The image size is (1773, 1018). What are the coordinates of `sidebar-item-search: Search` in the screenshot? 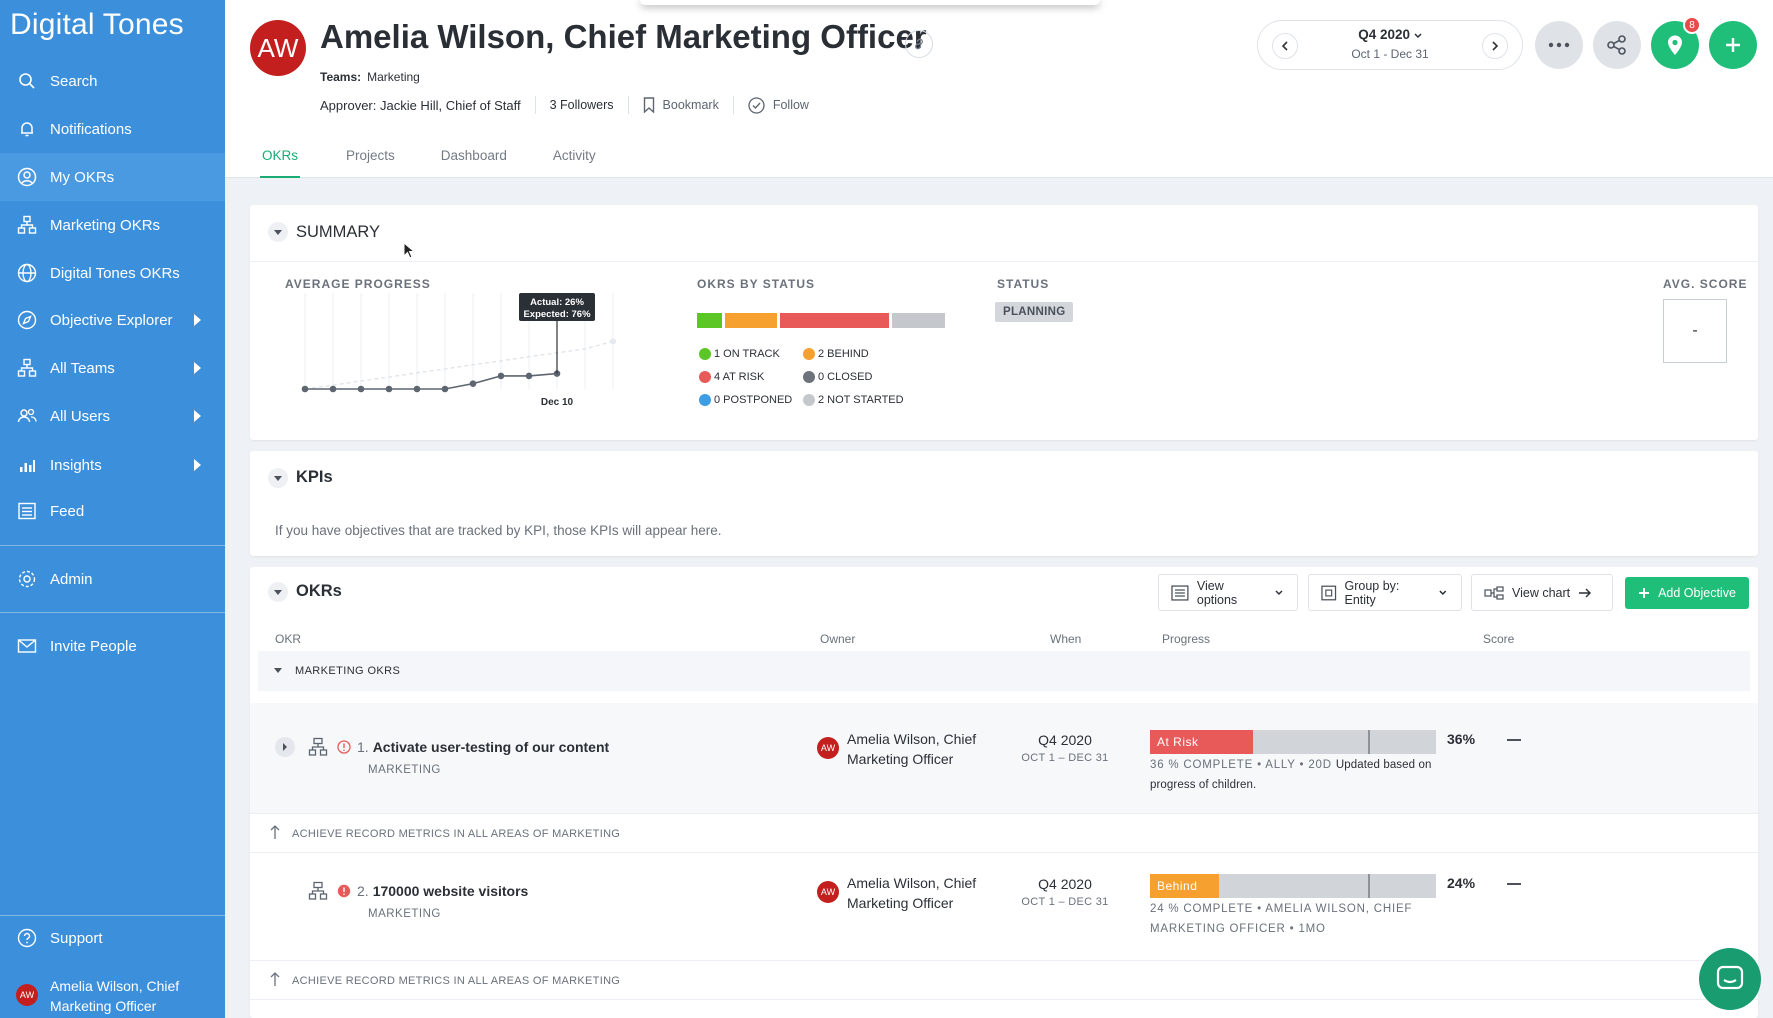 It's located at (112, 81).